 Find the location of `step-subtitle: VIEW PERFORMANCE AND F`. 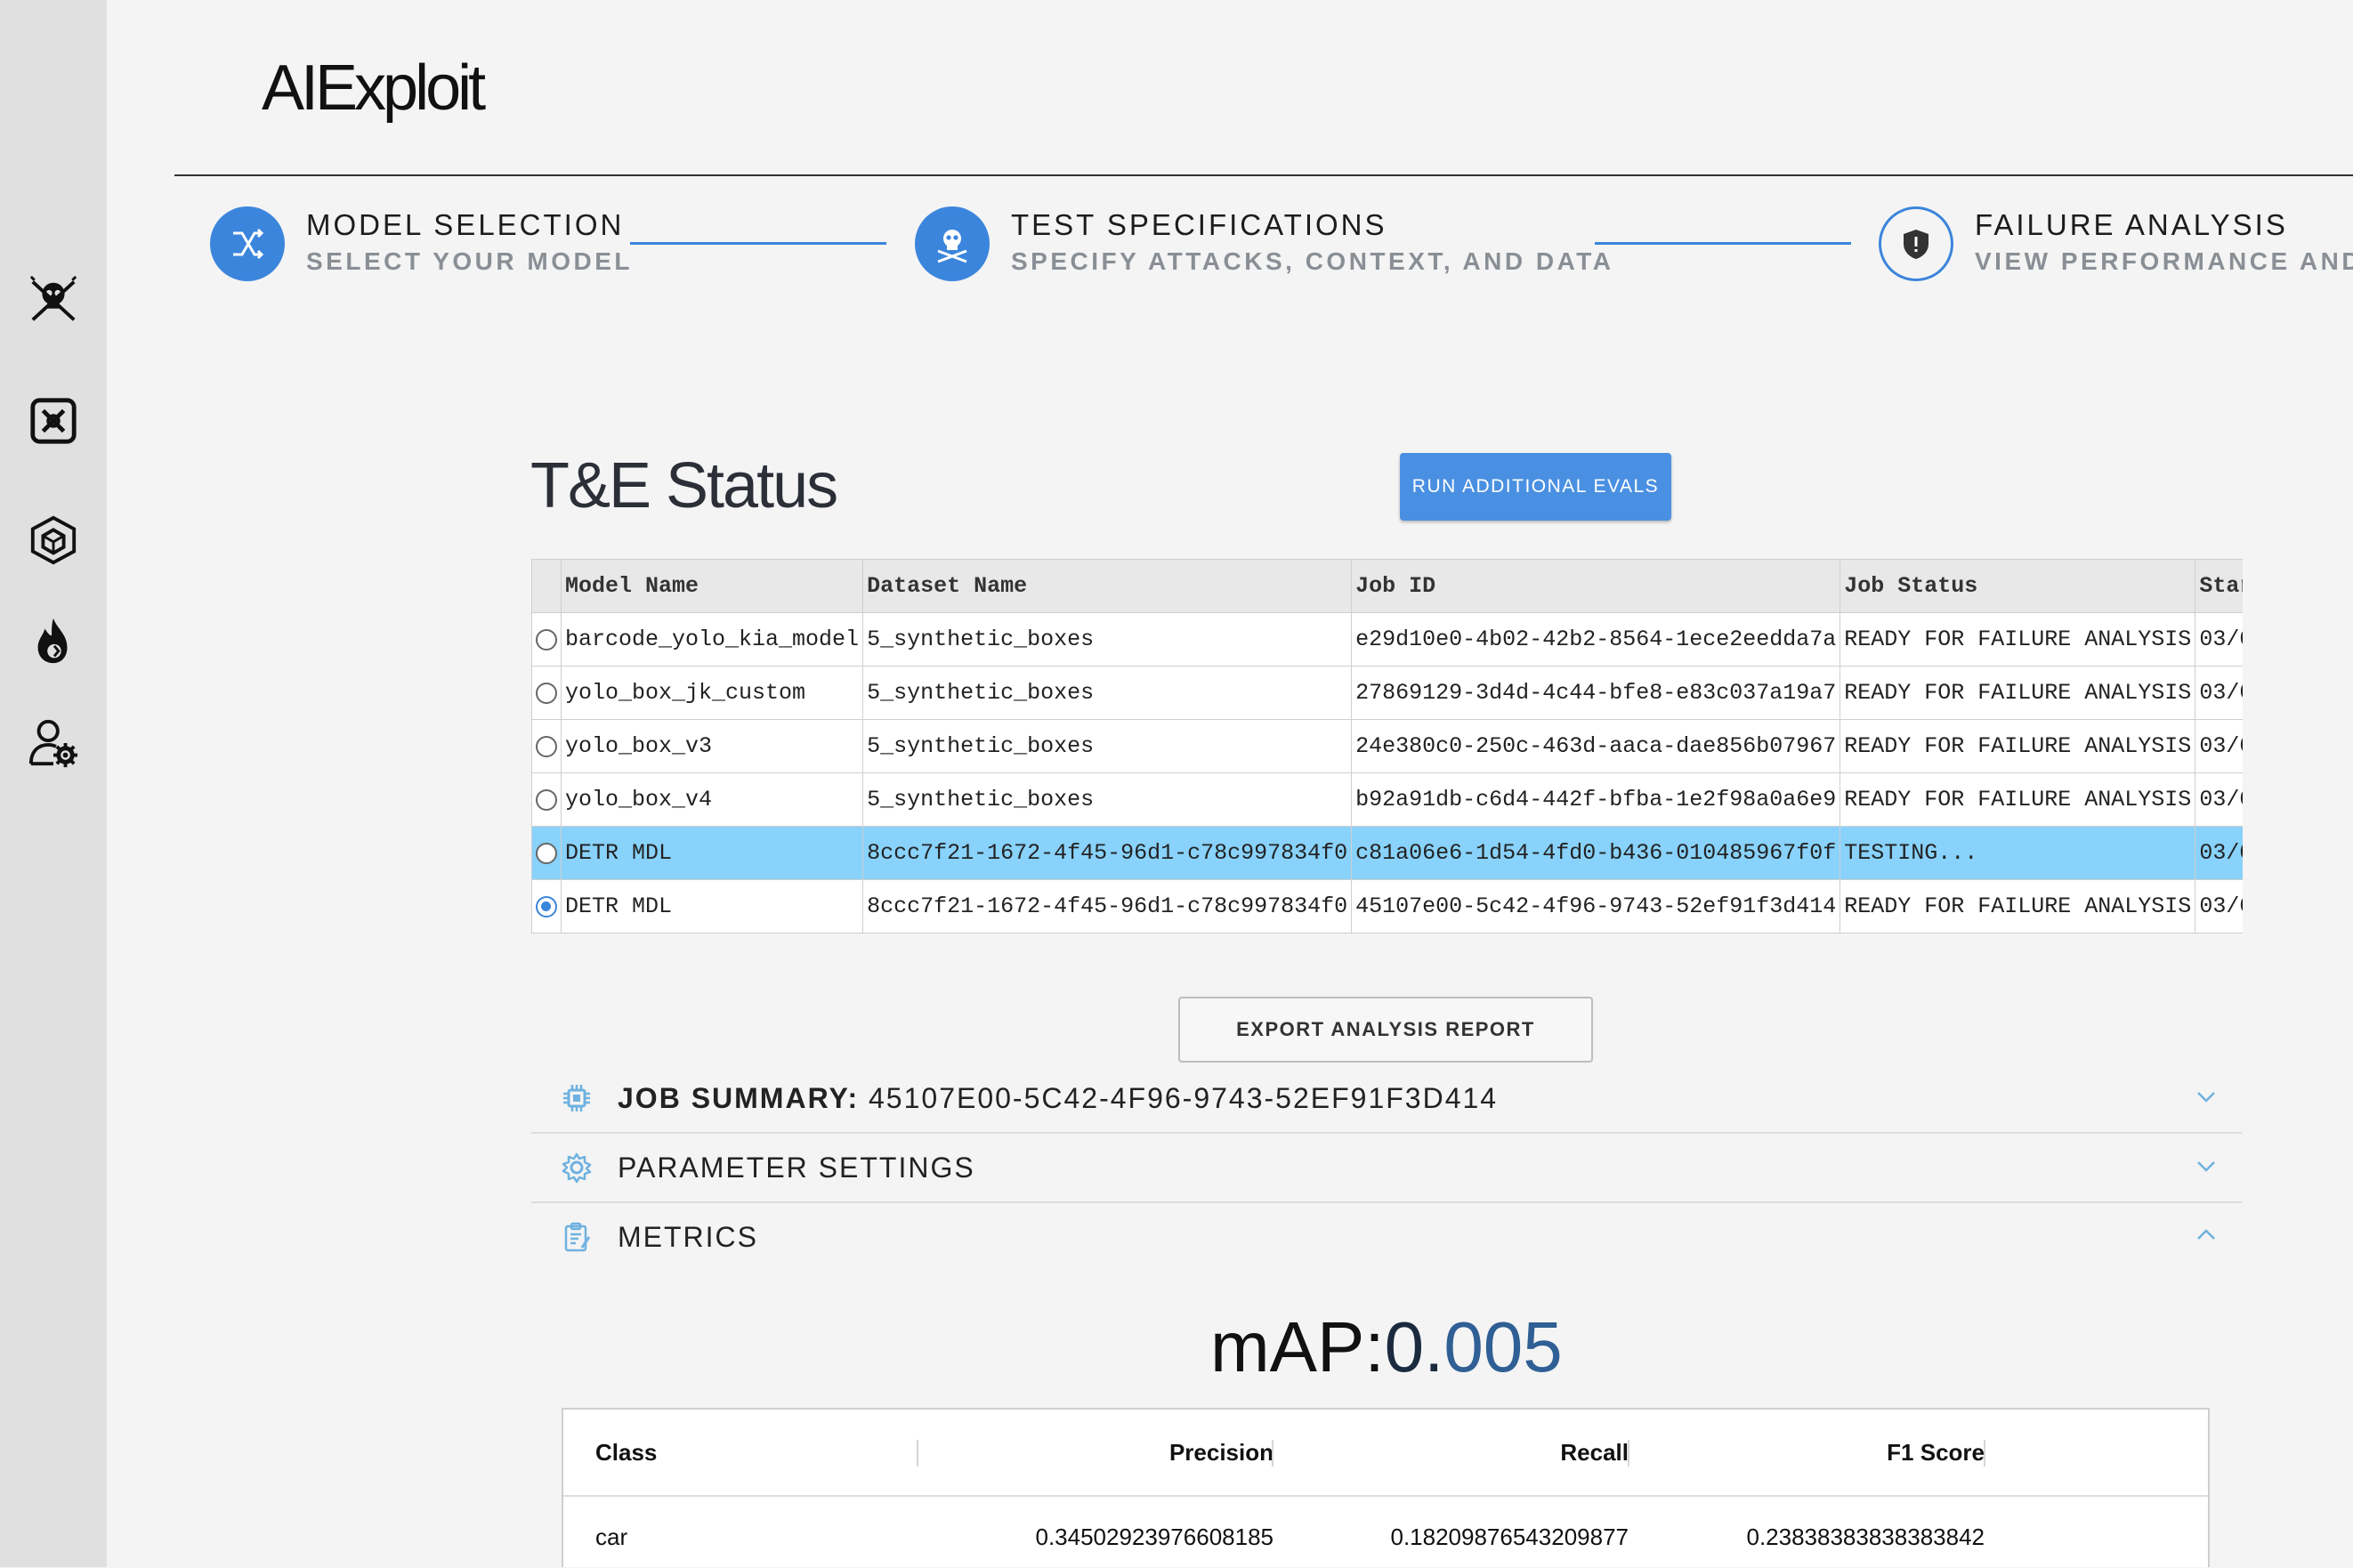

step-subtitle: VIEW PERFORMANCE AND F is located at coordinates (2164, 261).